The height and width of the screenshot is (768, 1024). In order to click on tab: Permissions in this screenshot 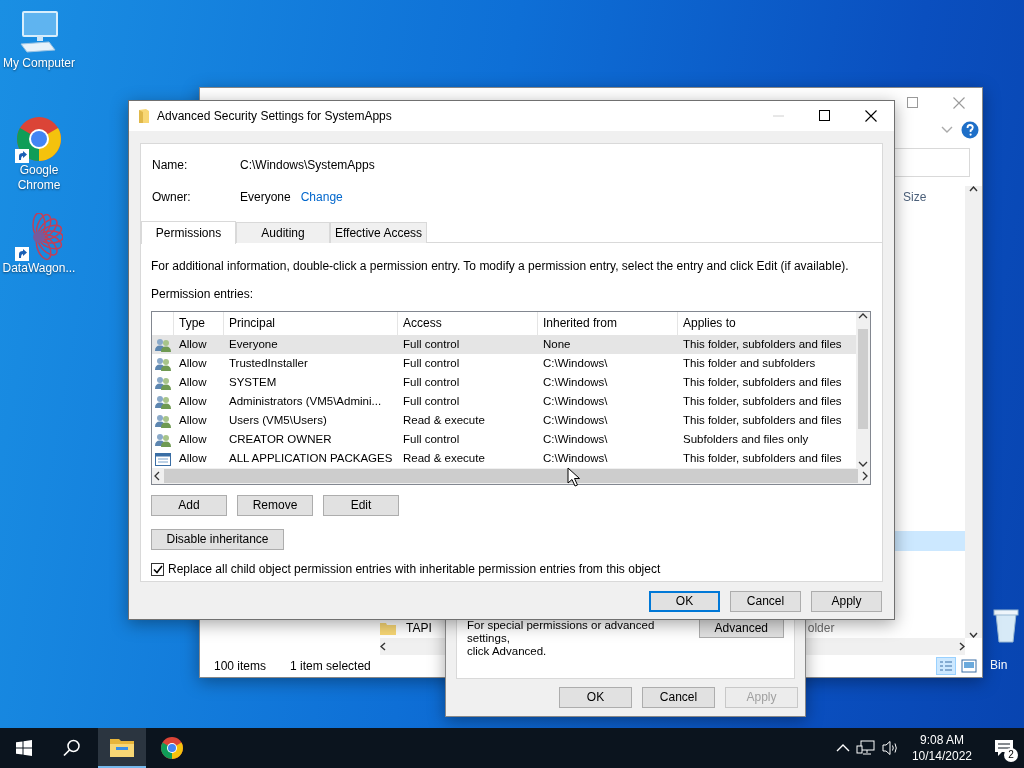, I will do `click(188, 232)`.